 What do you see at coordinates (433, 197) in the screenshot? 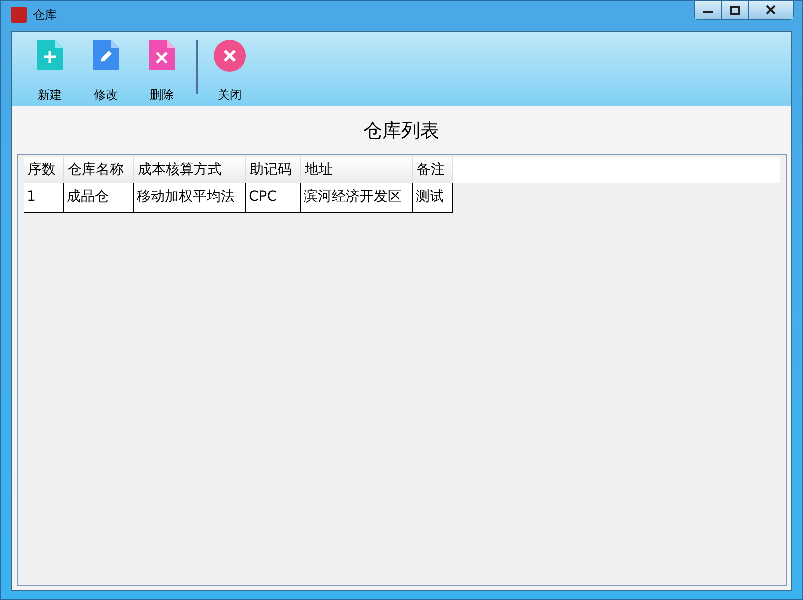
I see `table-cell: 测试` at bounding box center [433, 197].